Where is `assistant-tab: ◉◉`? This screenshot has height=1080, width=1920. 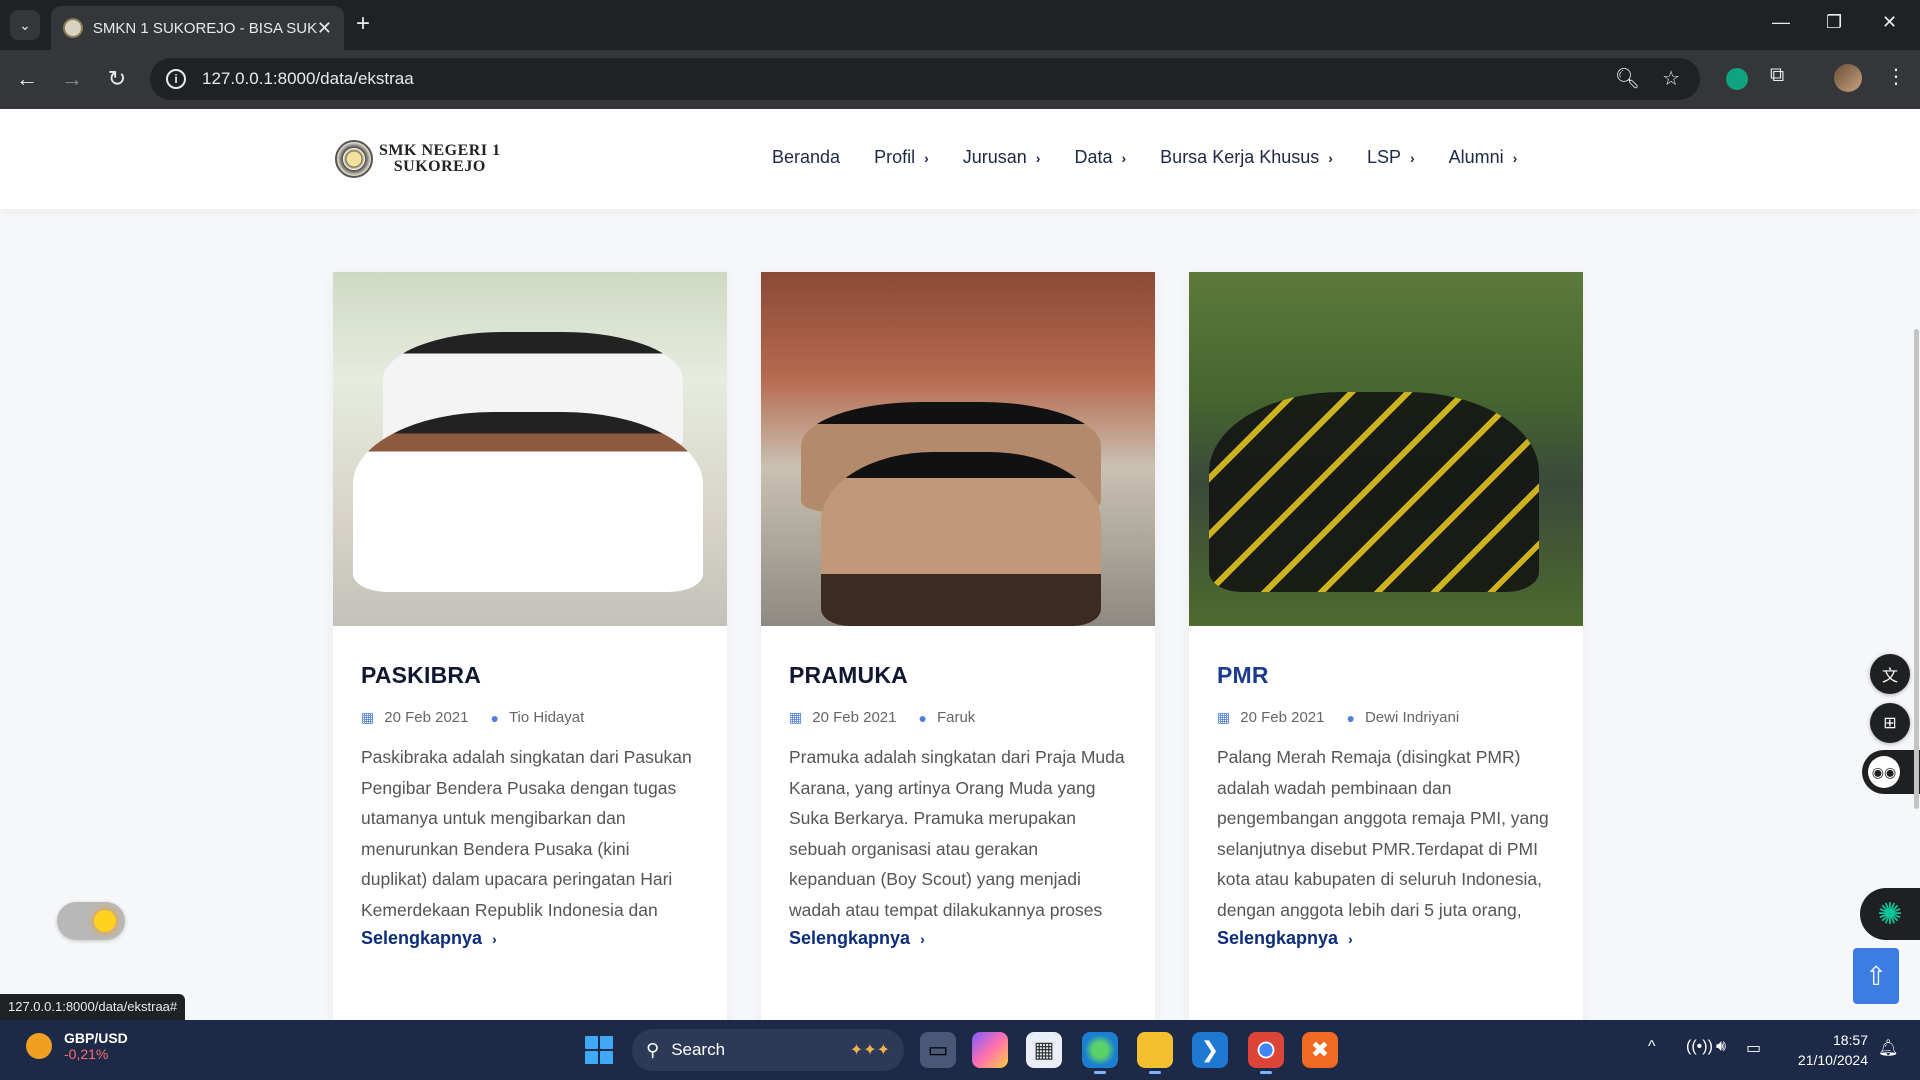 assistant-tab: ◉◉ is located at coordinates (1891, 772).